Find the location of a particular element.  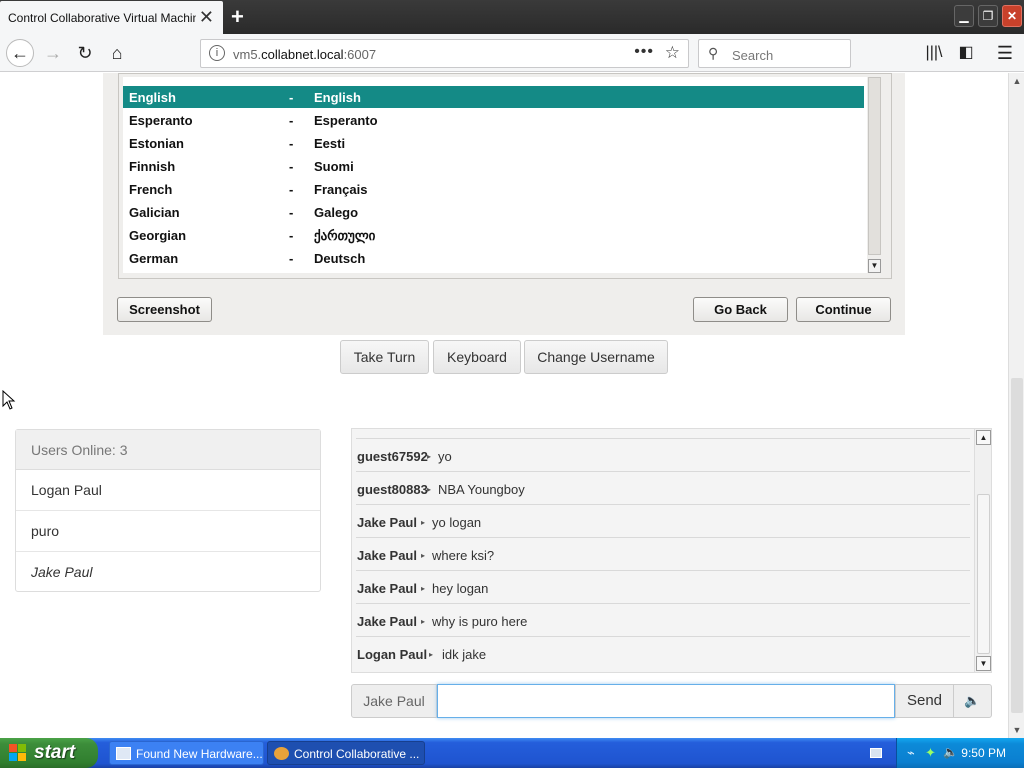

language-row: Galician - Galego is located at coordinates (493, 212).